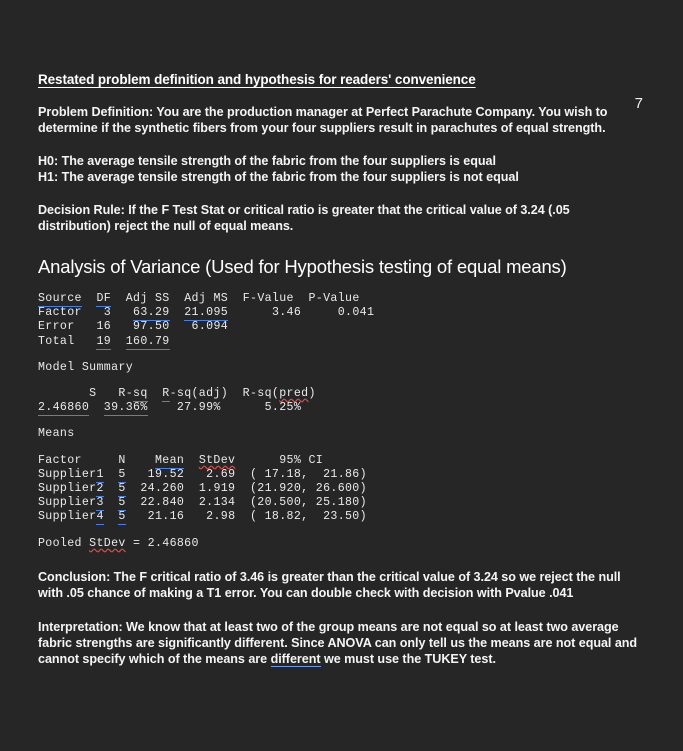  I want to click on pooled-stdev-line: Pooled StDev = 2.46860, so click(341, 544).